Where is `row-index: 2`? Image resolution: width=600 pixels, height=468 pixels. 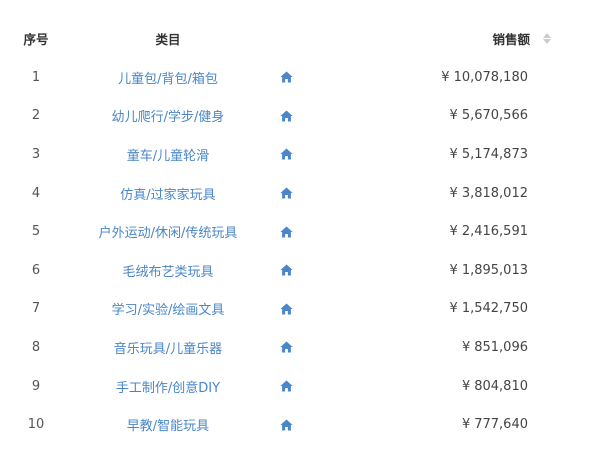 row-index: 2 is located at coordinates (36, 116).